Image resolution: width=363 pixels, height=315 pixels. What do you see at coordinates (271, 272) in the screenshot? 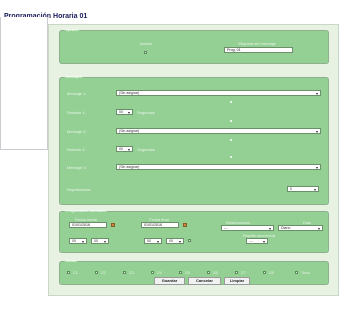
I see `zone-label-z8: Z8` at bounding box center [271, 272].